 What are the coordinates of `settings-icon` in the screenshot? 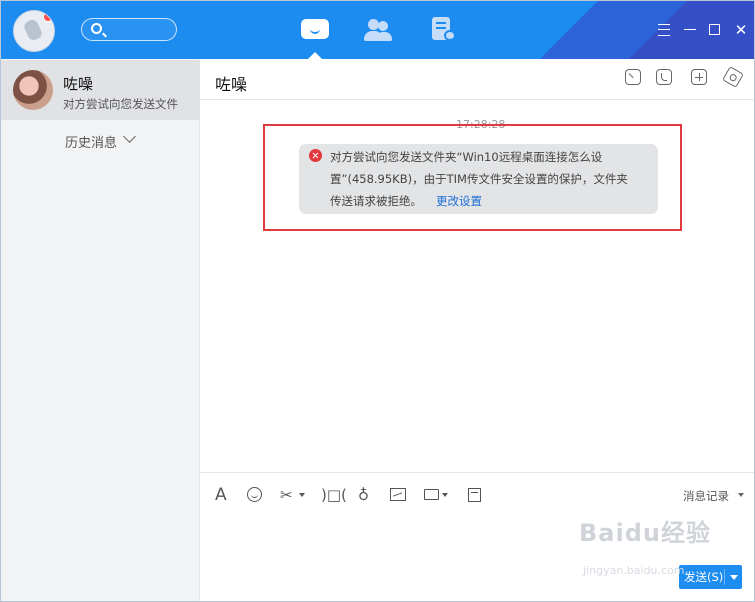 It's located at (733, 77).